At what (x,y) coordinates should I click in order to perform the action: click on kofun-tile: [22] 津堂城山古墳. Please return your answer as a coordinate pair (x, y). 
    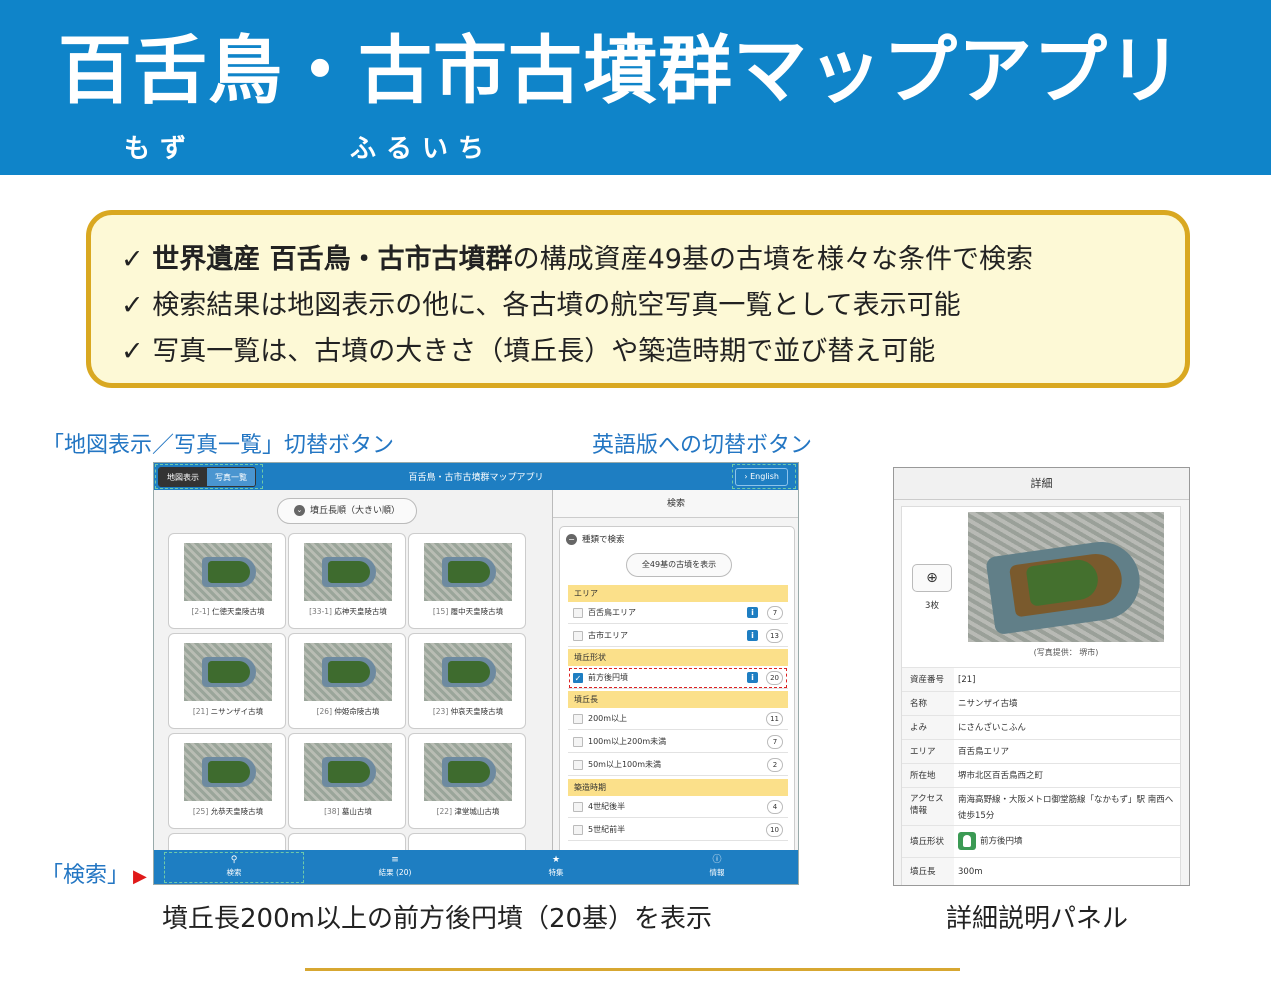
    Looking at the image, I should click on (467, 781).